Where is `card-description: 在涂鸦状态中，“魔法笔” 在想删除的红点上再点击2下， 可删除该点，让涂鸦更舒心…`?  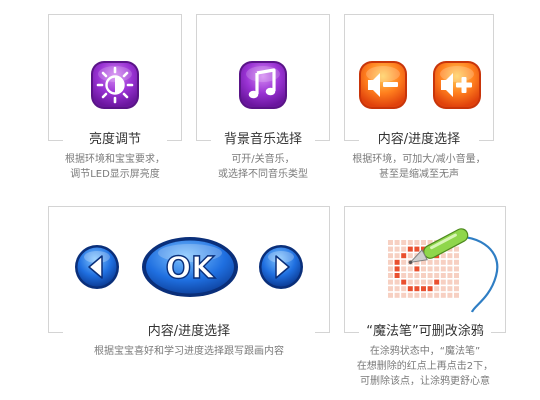 card-description: 在涂鸦状态中，“魔法笔” 在想删除的红点上再点击2下， 可删除该点，让涂鸦更舒心… is located at coordinates (425, 366).